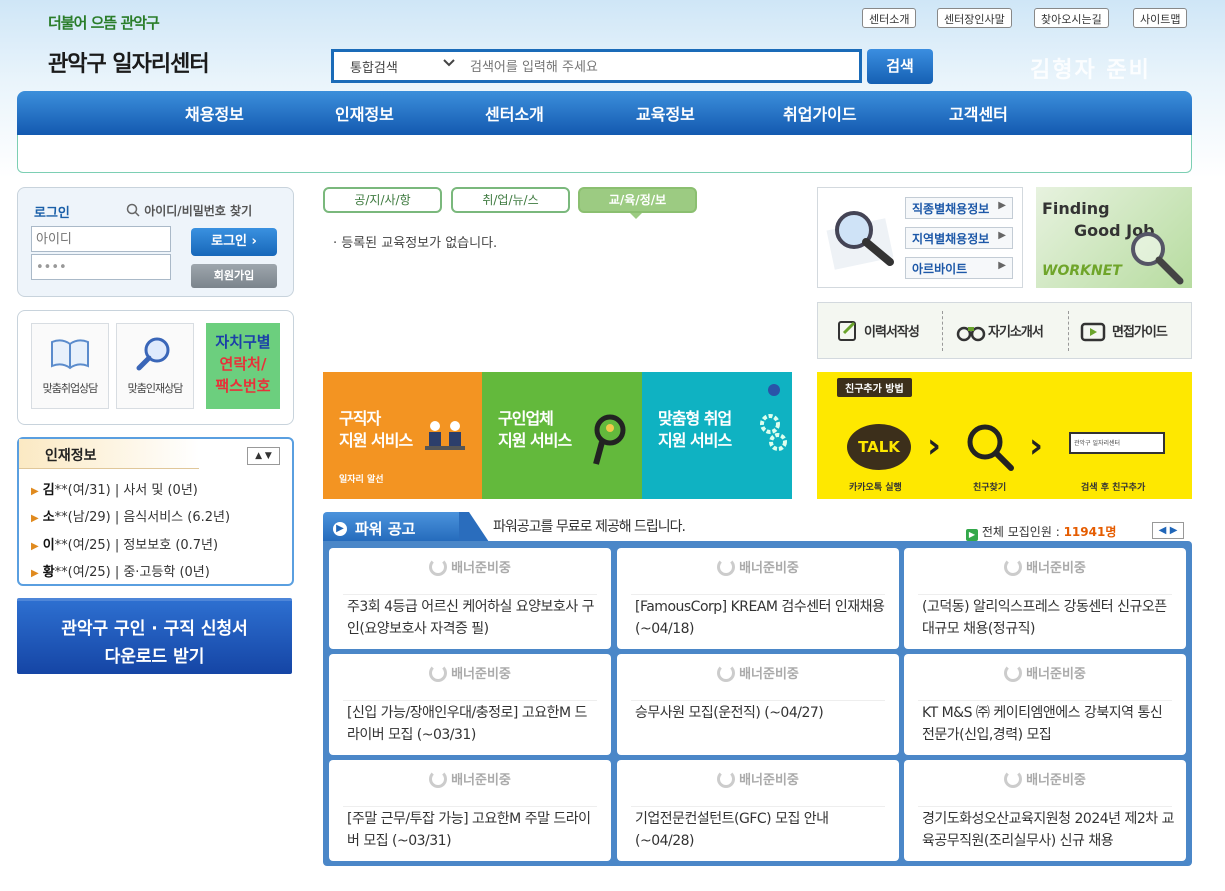  What do you see at coordinates (729, 713) in the screenshot?
I see `notice-title: 승무사원 모집(운전직) (~04/27)` at bounding box center [729, 713].